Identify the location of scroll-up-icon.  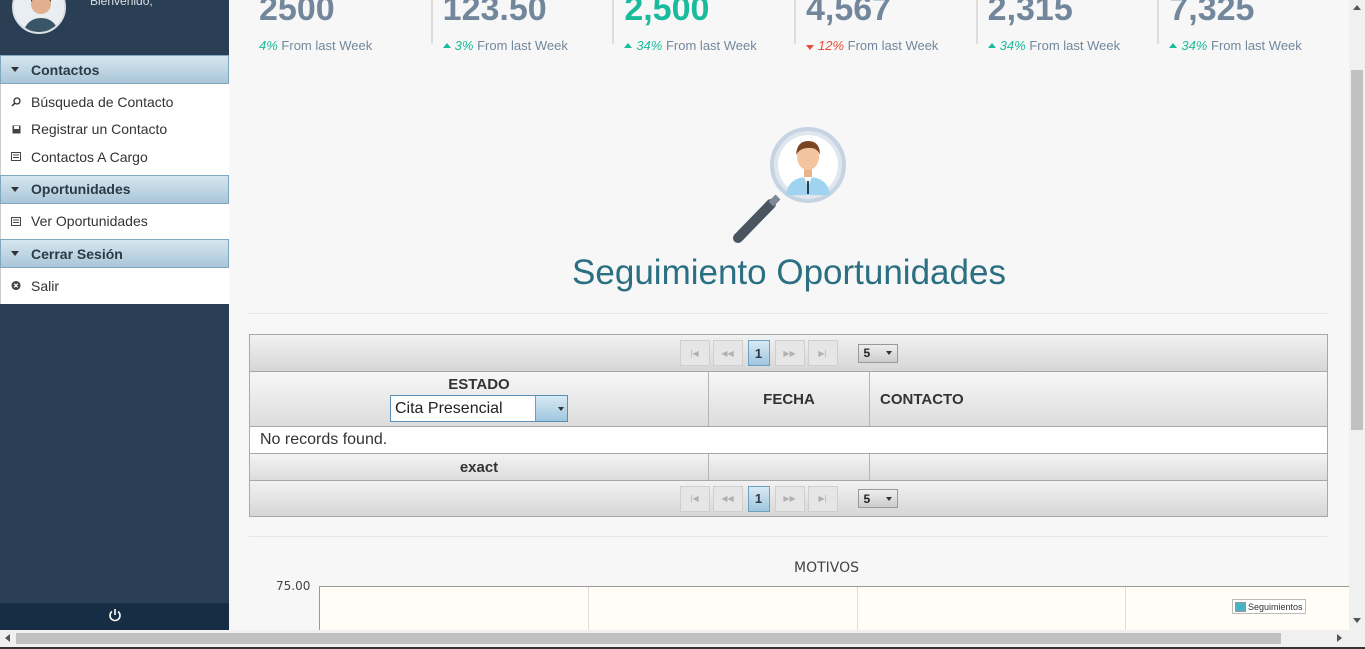
(1357, 7).